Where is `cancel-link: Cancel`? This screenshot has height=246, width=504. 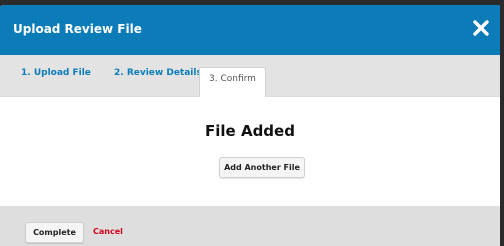 cancel-link: Cancel is located at coordinates (108, 231).